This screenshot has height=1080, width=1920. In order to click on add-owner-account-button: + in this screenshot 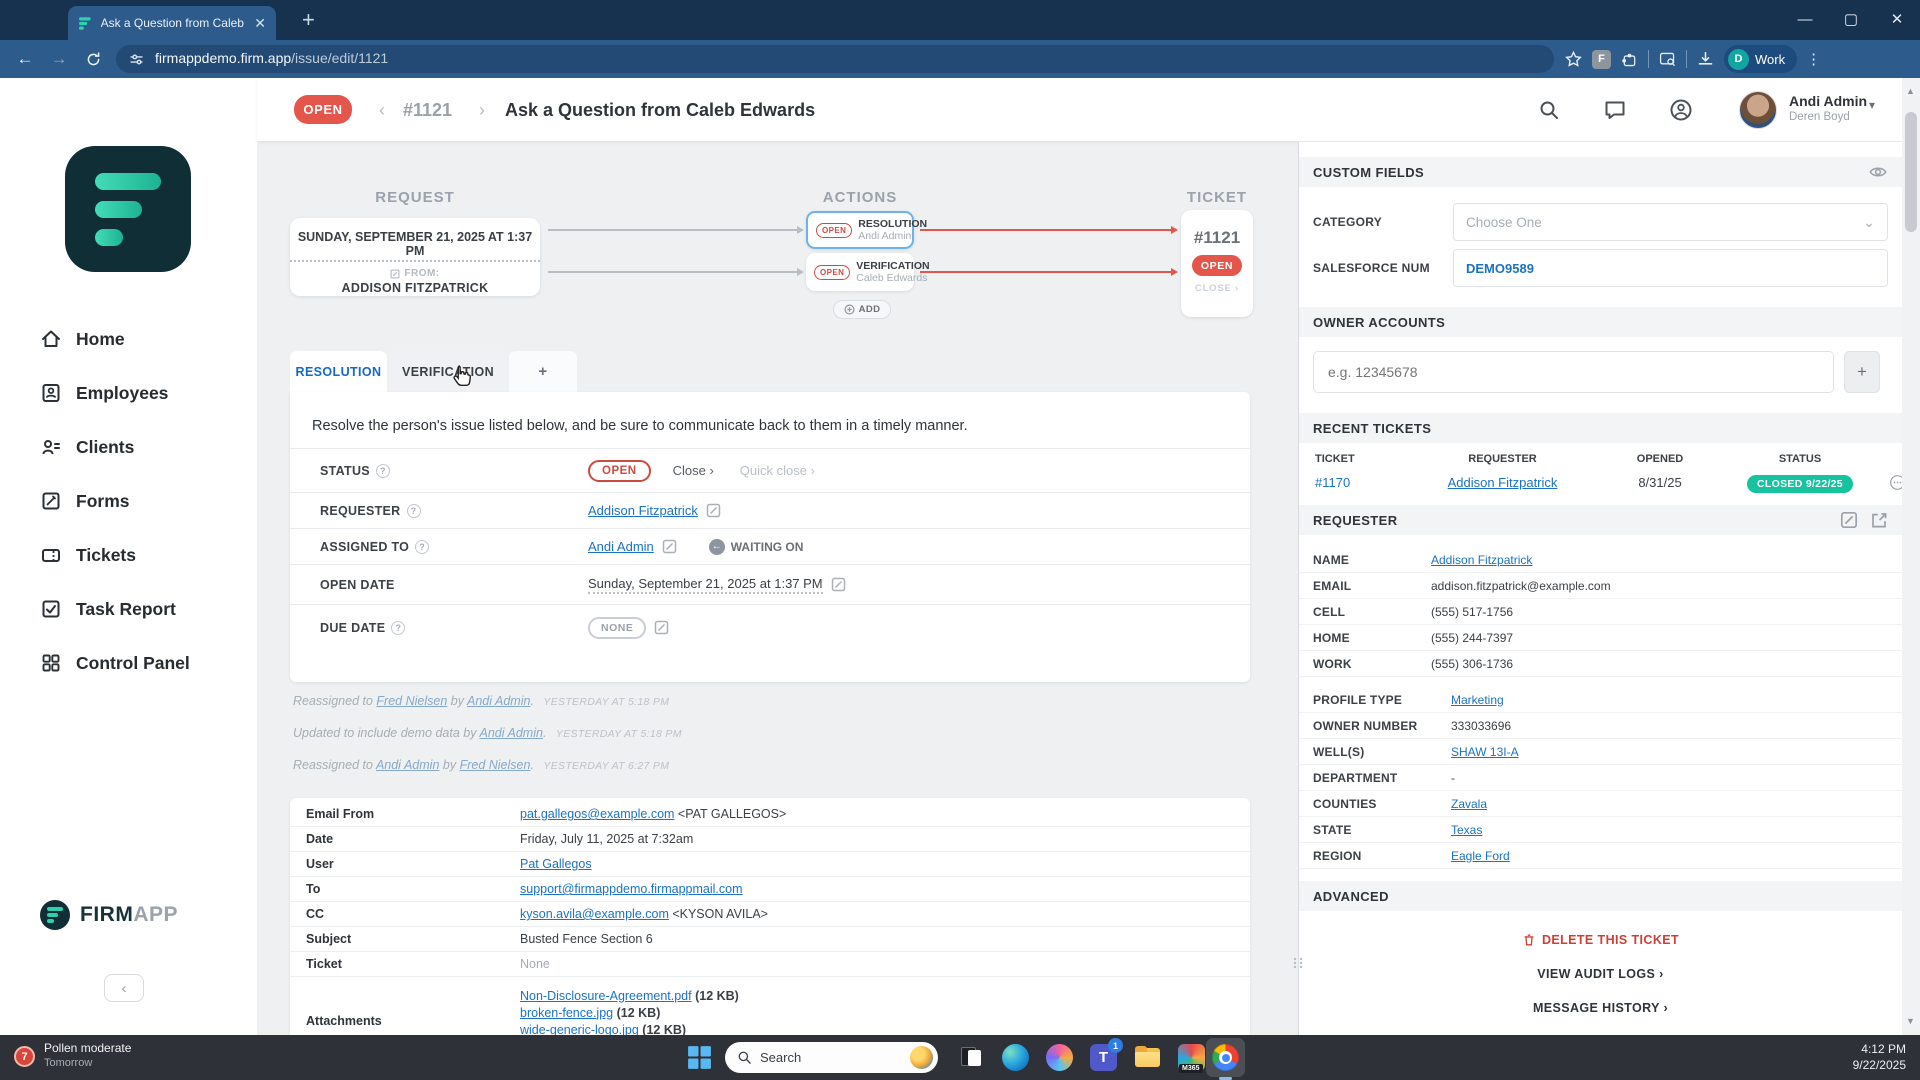, I will do `click(1862, 372)`.